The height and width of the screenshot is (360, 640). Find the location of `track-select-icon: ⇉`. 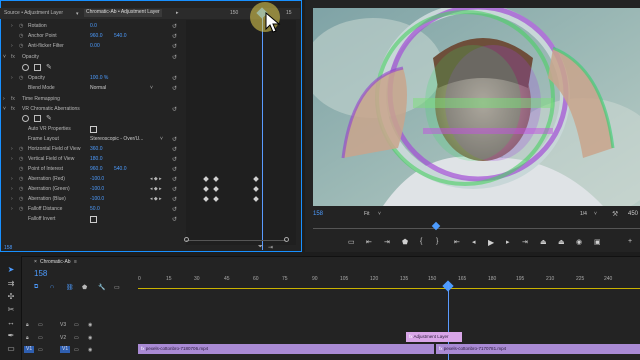

track-select-icon: ⇉ is located at coordinates (11, 284).